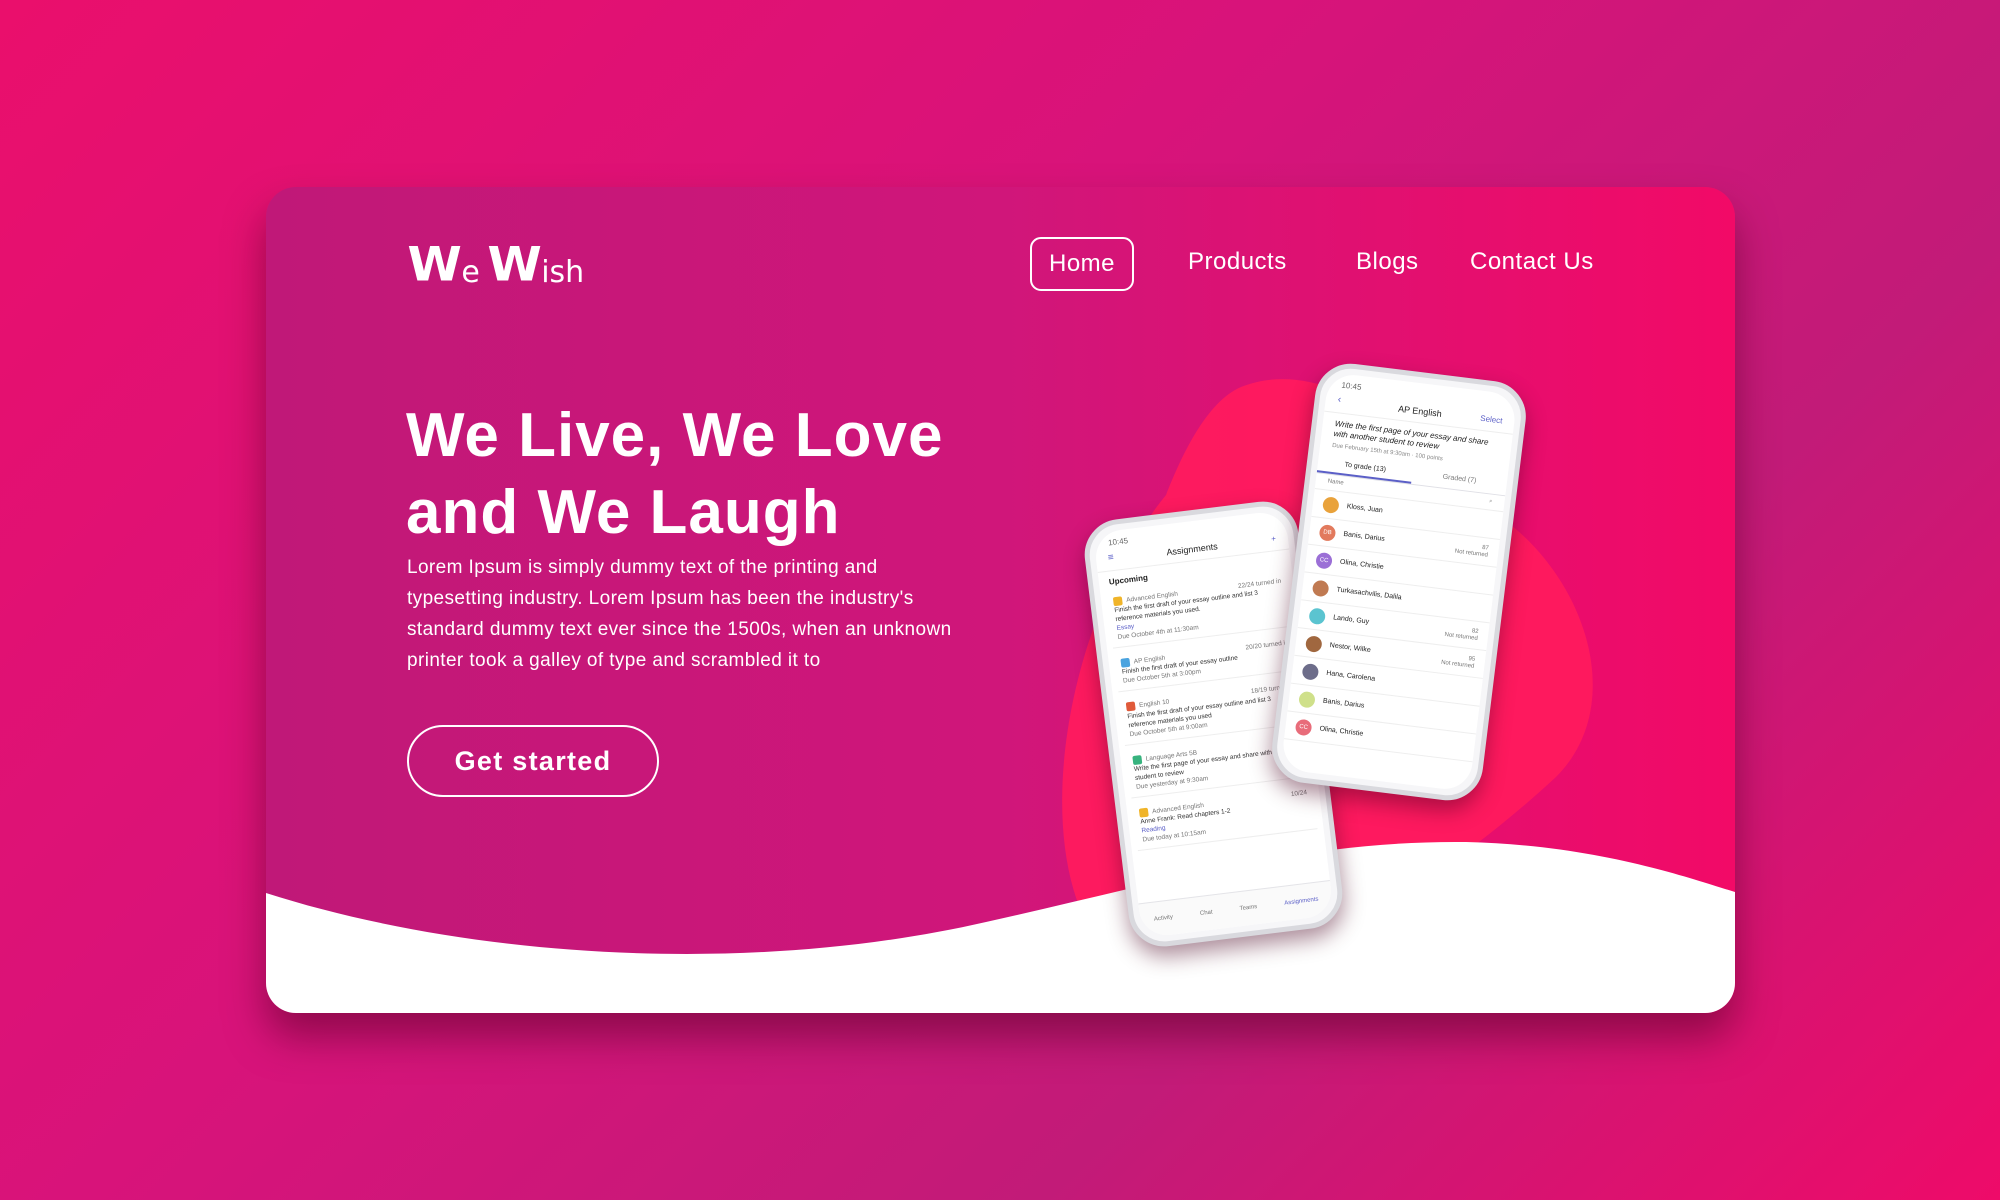 The width and height of the screenshot is (2000, 1200). What do you see at coordinates (533, 761) in the screenshot?
I see `get-started-button: Get started` at bounding box center [533, 761].